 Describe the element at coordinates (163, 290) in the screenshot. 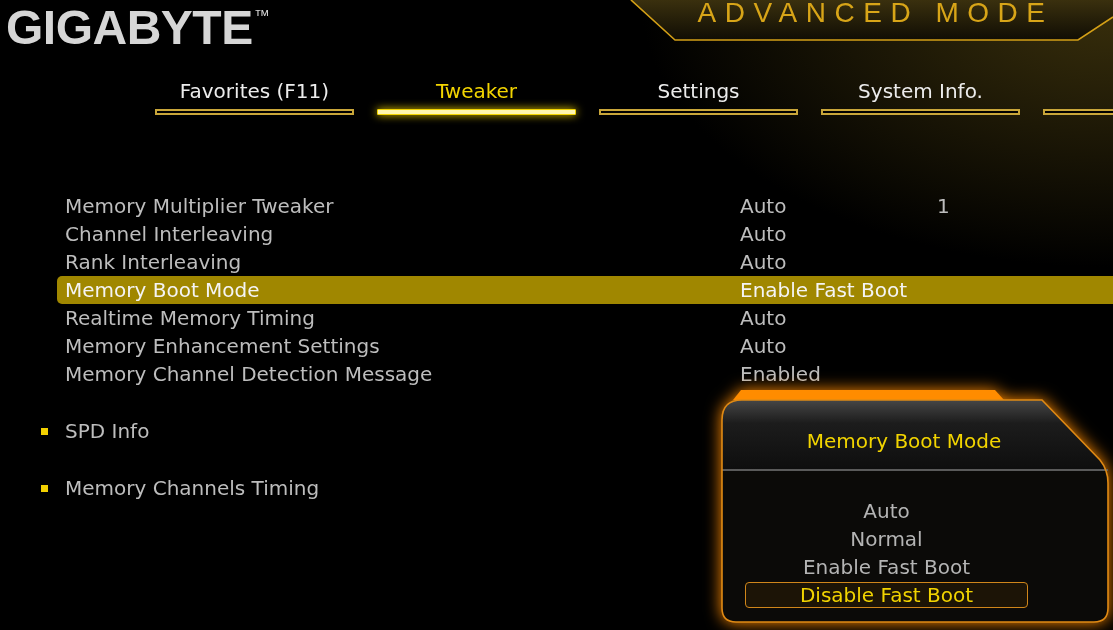

I see `setting-label: Memory Boot Mode` at that location.